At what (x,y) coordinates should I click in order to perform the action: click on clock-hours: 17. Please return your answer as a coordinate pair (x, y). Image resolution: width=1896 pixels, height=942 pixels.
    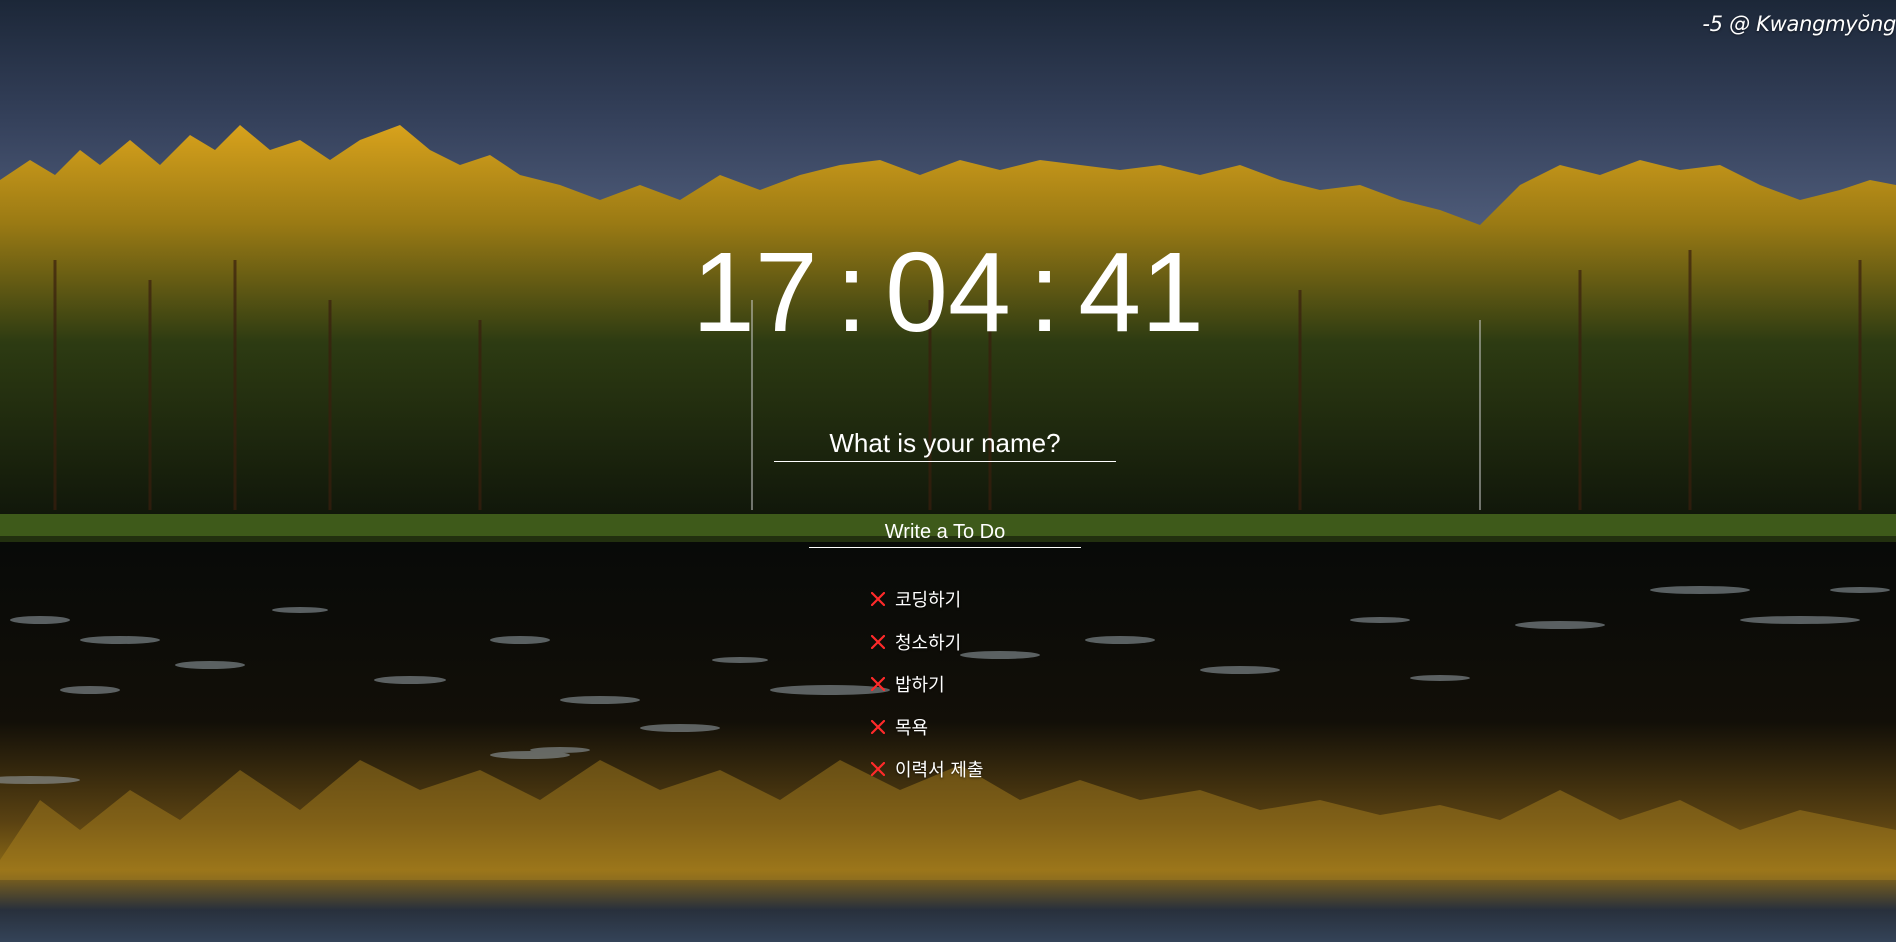
    Looking at the image, I should click on (755, 292).